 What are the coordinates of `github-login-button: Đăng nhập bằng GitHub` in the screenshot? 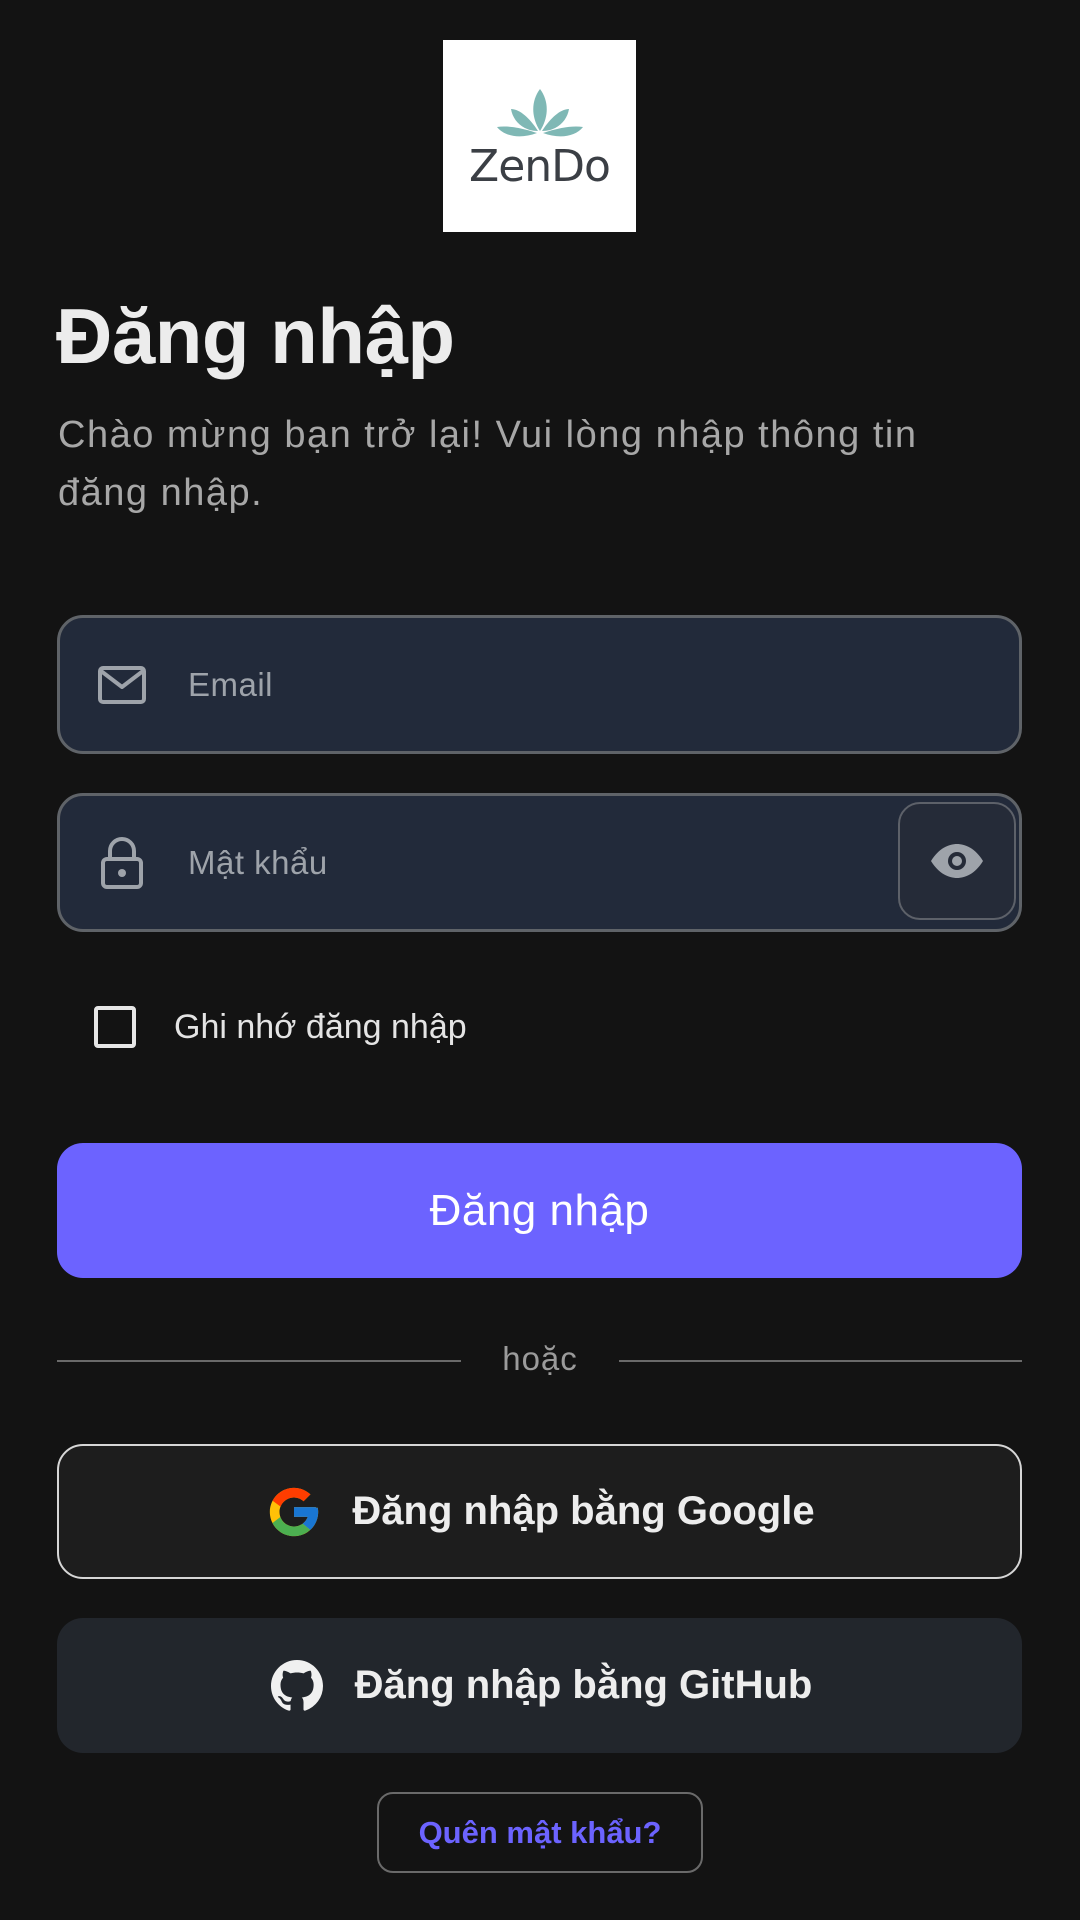 It's located at (539, 1685).